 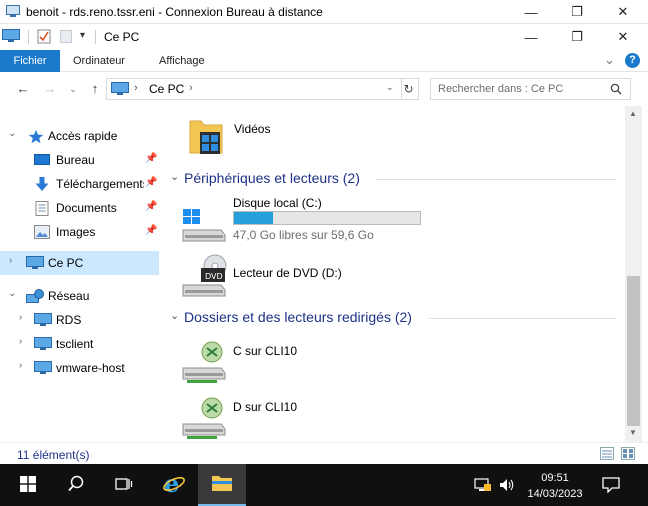 I want to click on nav-item-reseau: ⌄ Réseau, so click(x=79, y=296).